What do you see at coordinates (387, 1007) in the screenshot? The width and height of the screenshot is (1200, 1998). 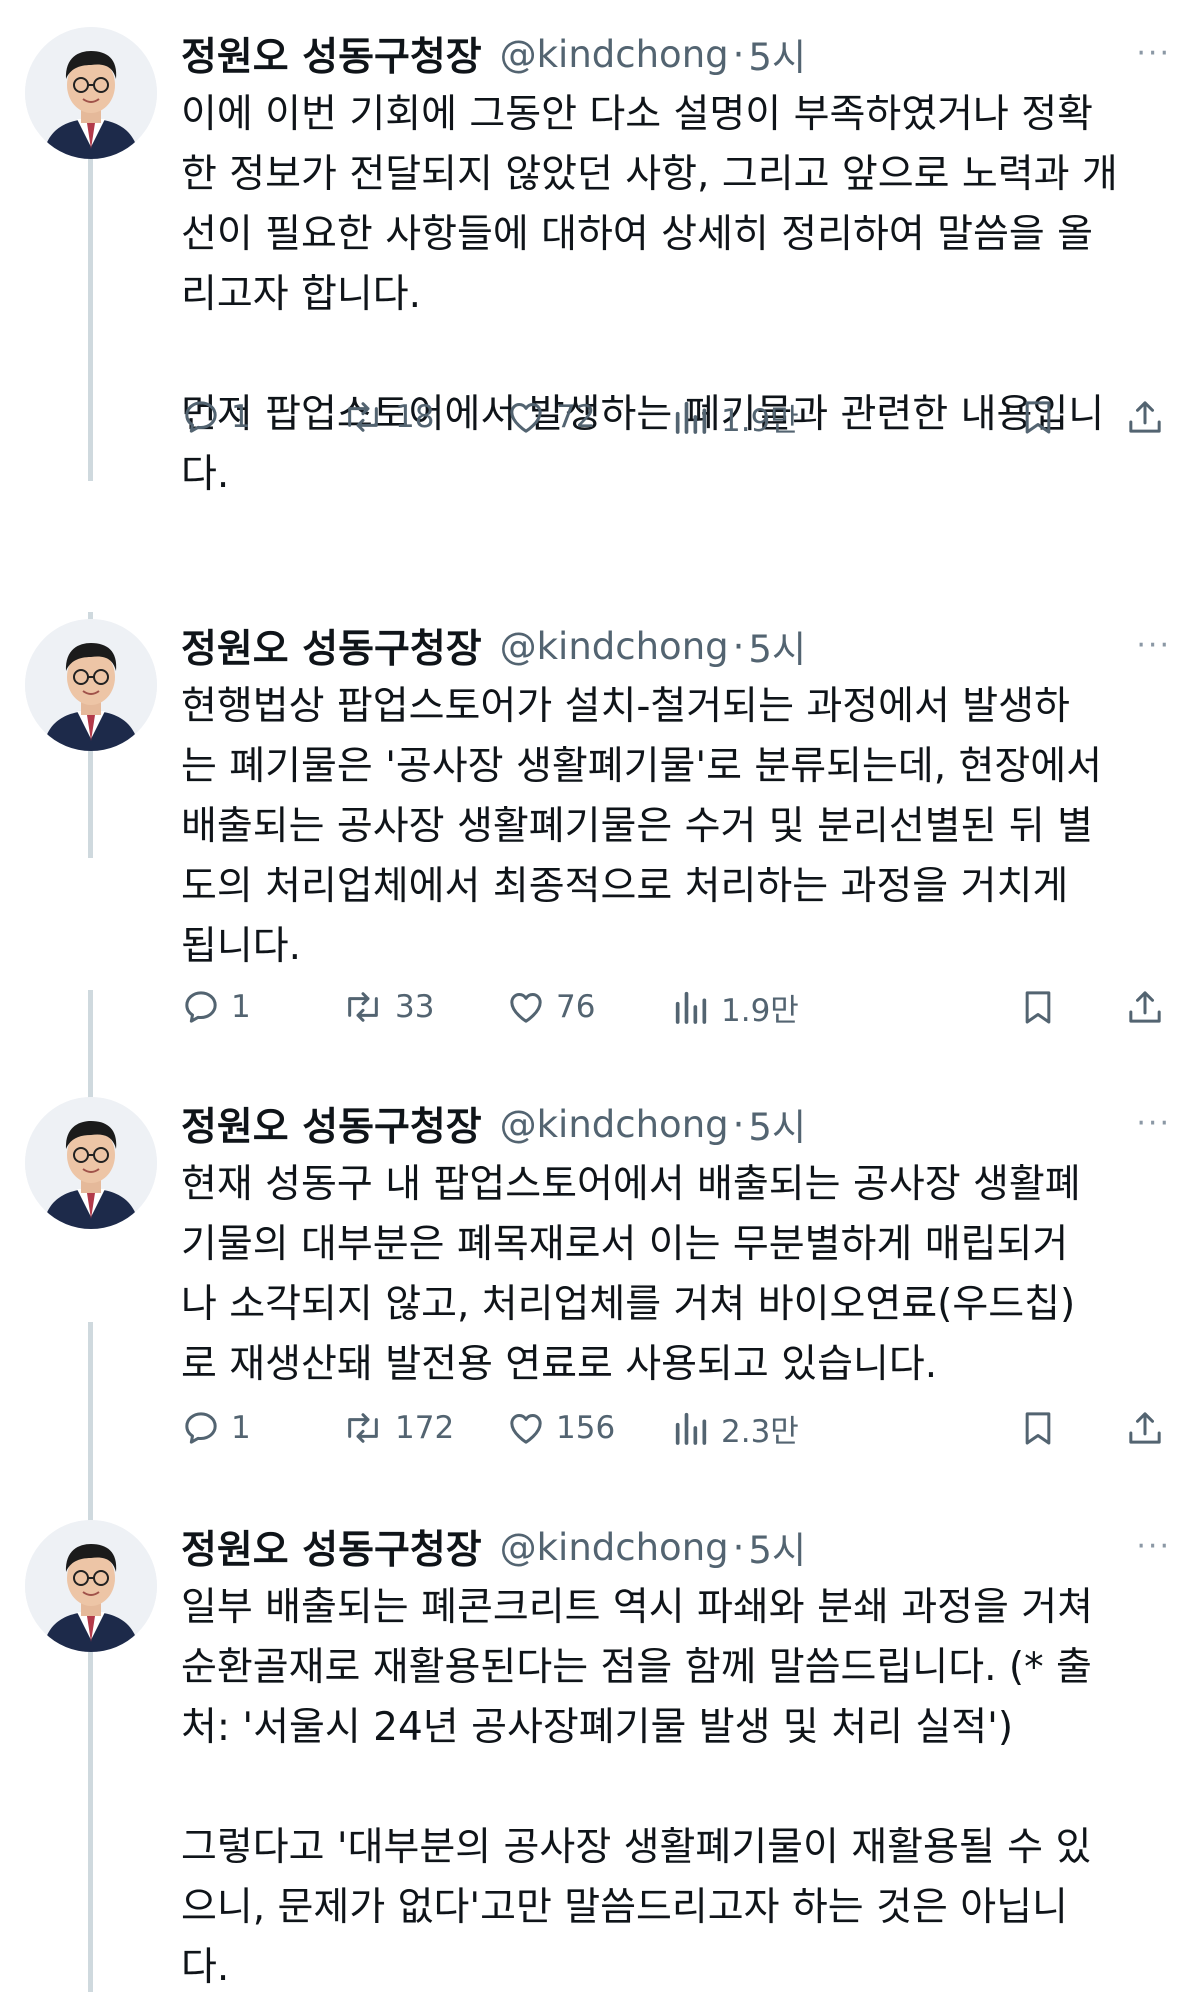 I see `repost-button: 33` at bounding box center [387, 1007].